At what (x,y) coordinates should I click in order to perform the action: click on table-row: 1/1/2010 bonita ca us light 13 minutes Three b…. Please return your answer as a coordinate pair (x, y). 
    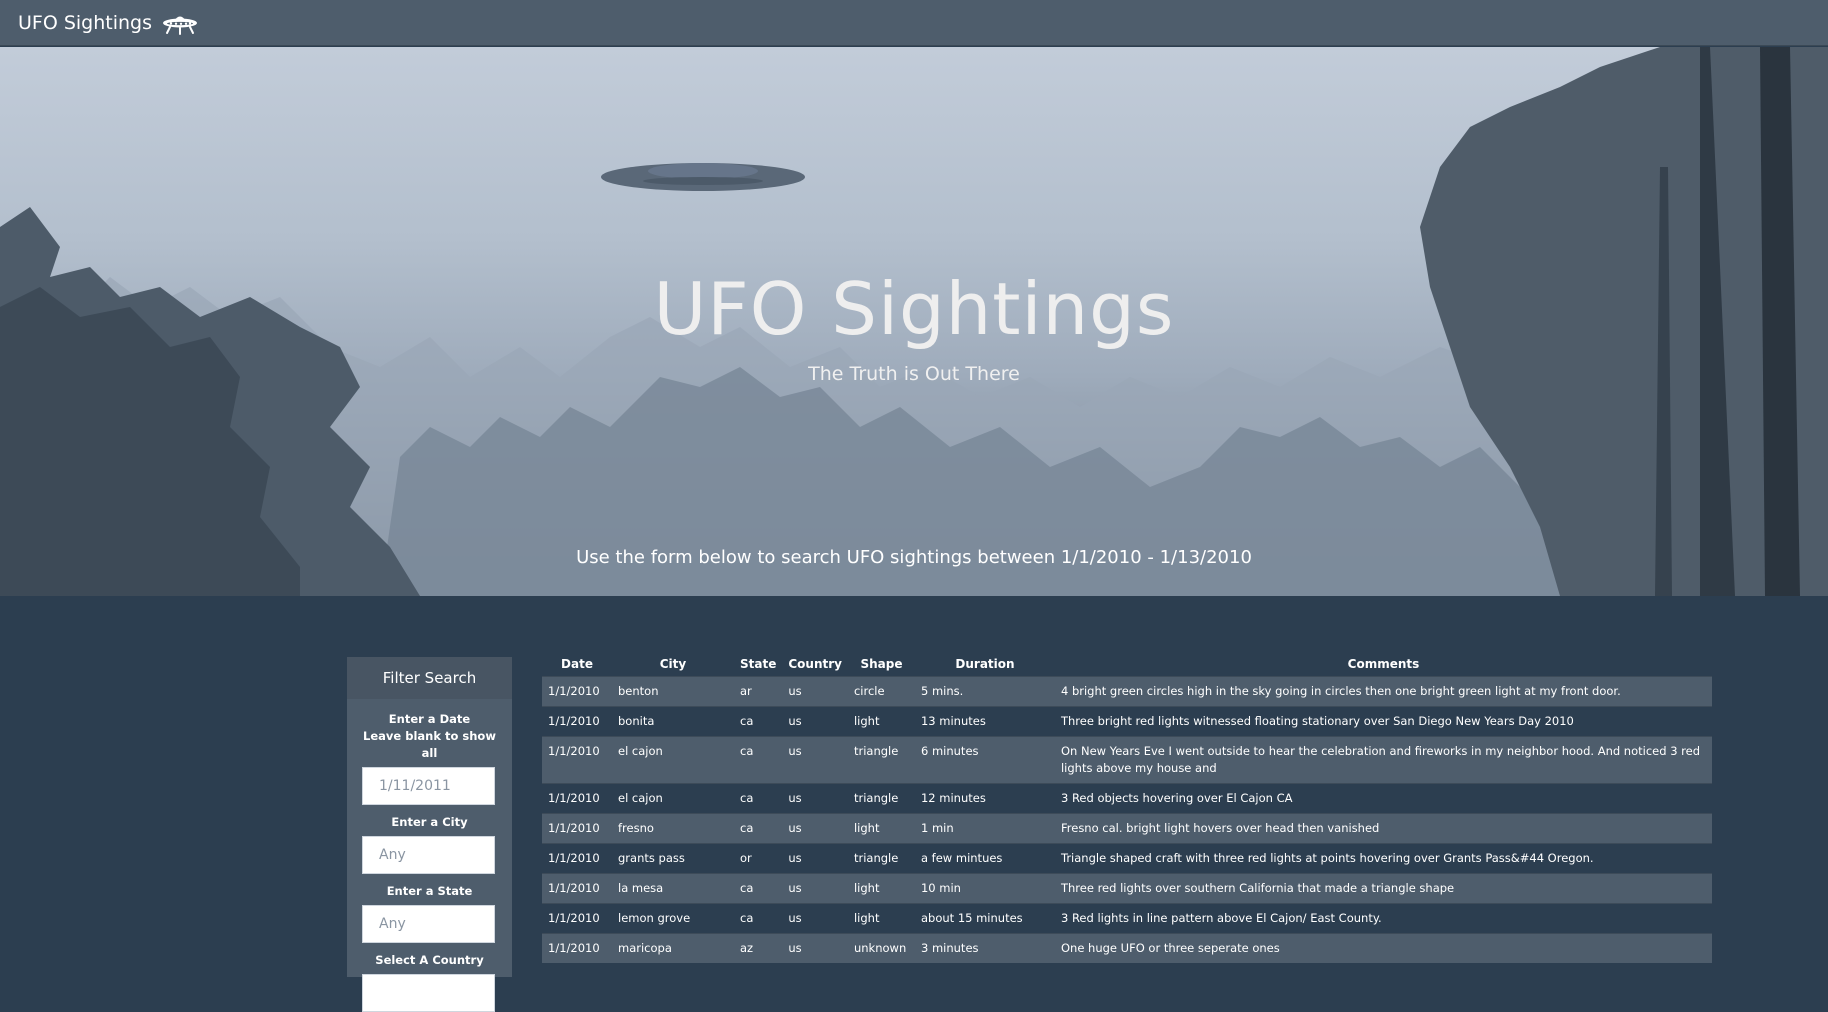
    Looking at the image, I should click on (1127, 721).